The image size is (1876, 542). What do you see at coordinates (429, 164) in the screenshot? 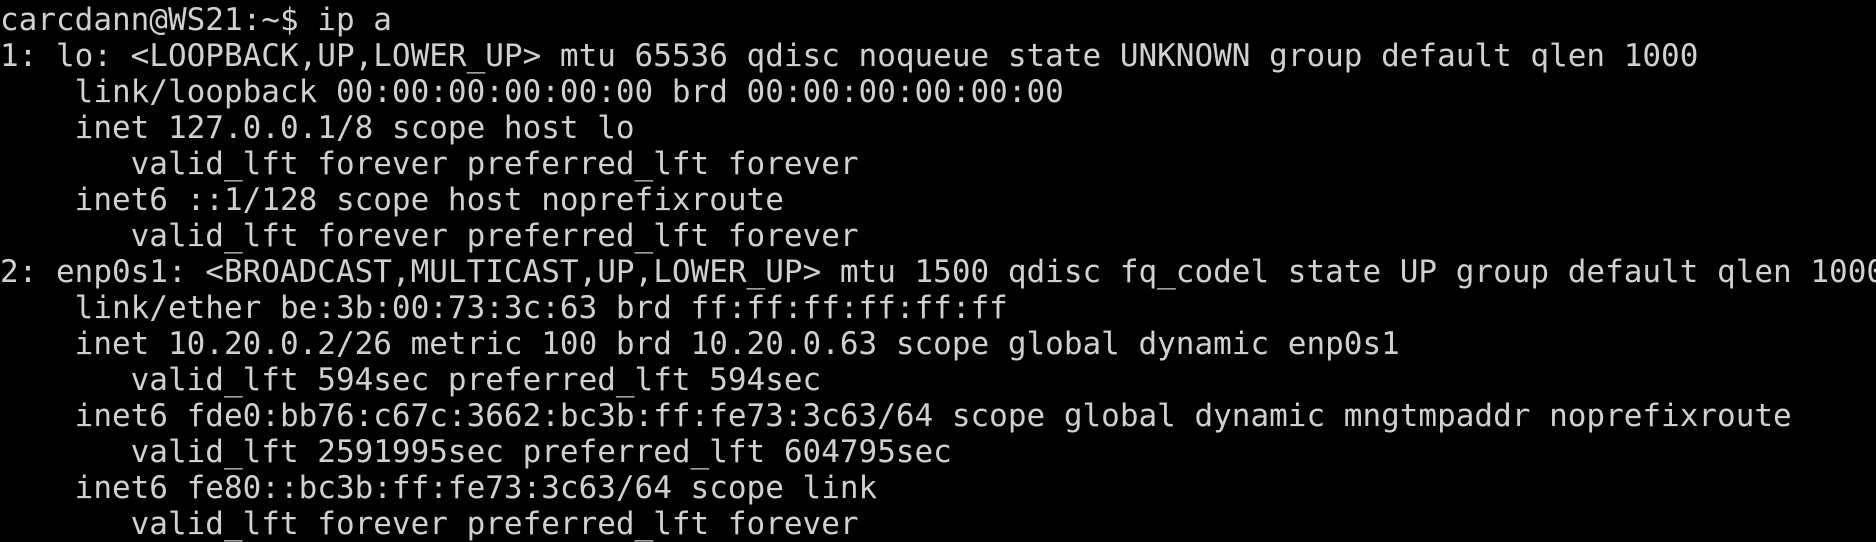
I see `lo-inet-lifetime-line: valid_lft forever preferred_lft forever` at bounding box center [429, 164].